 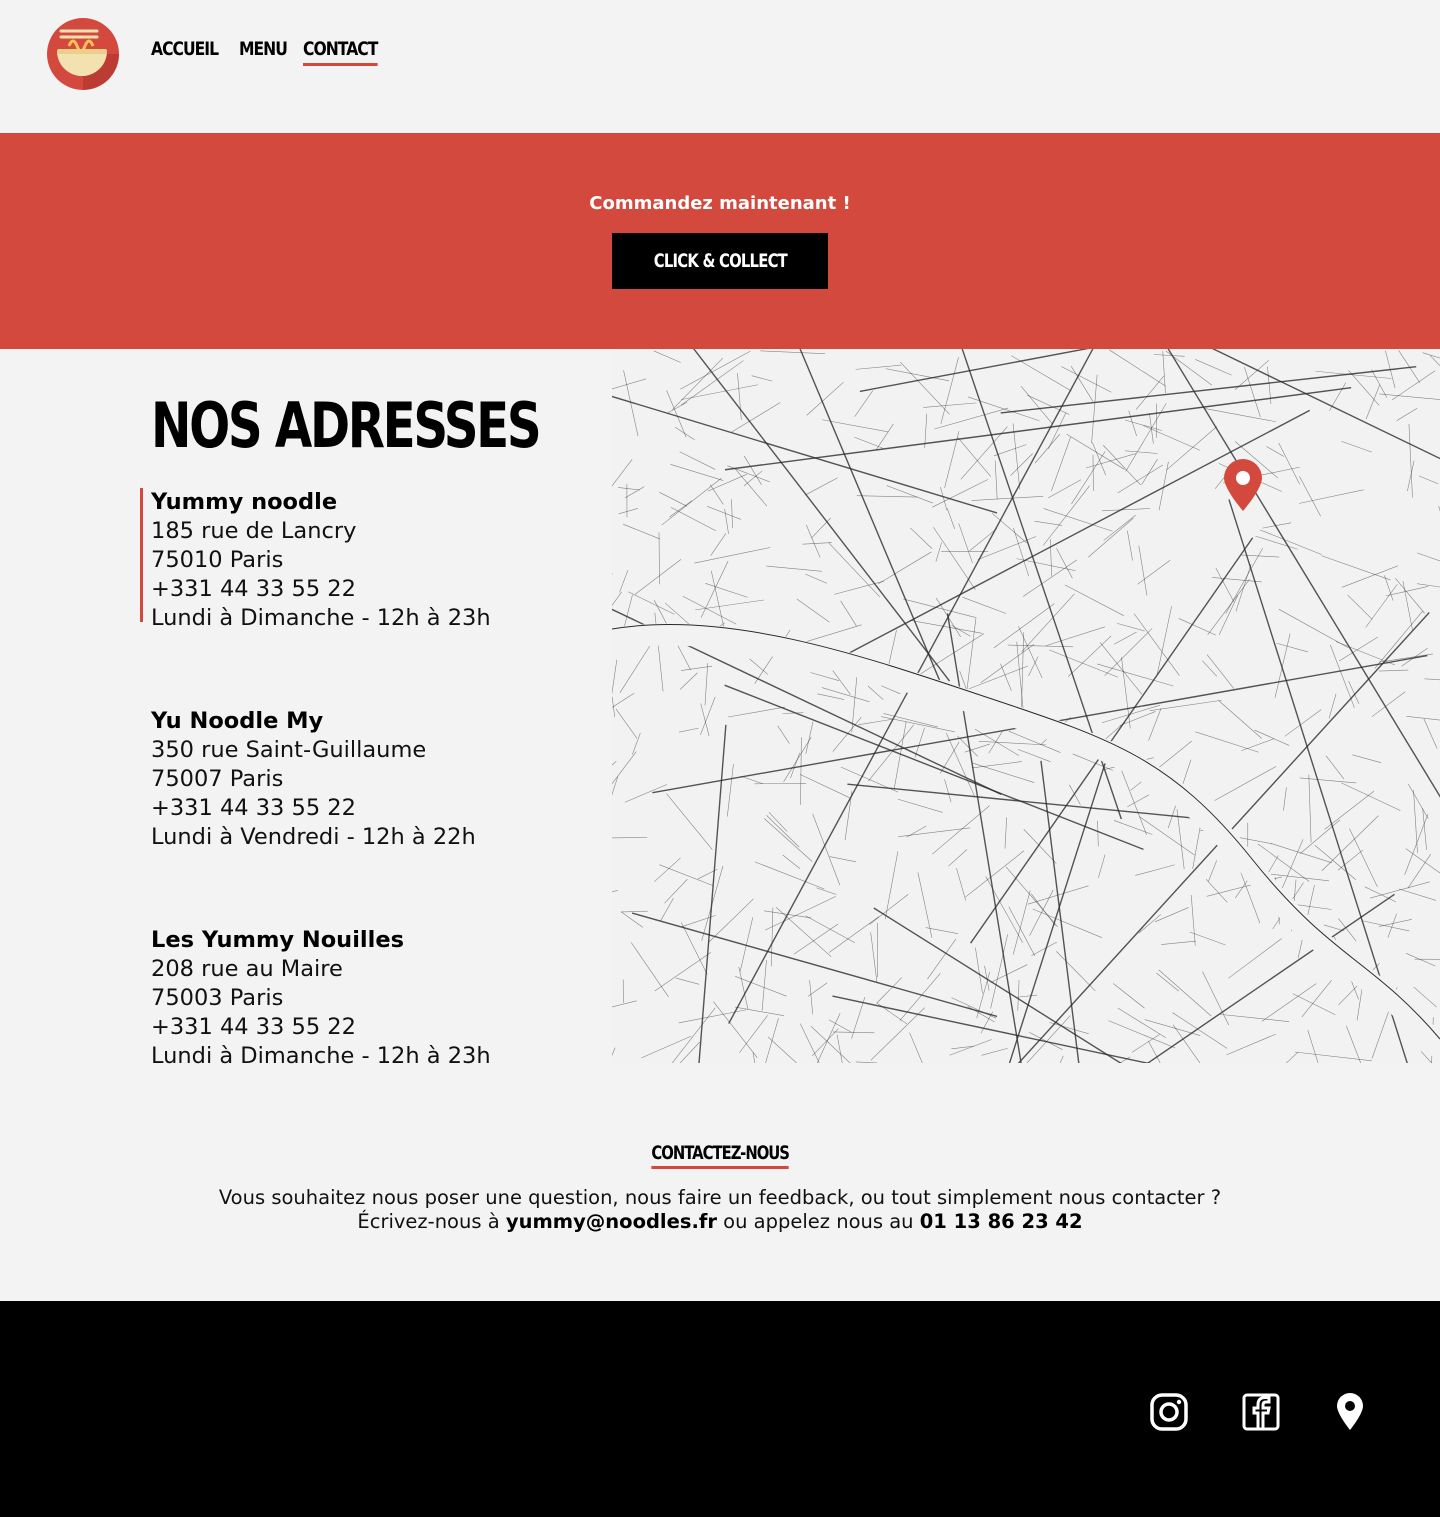 What do you see at coordinates (217, 560) in the screenshot?
I see `address-city: 75010 Paris` at bounding box center [217, 560].